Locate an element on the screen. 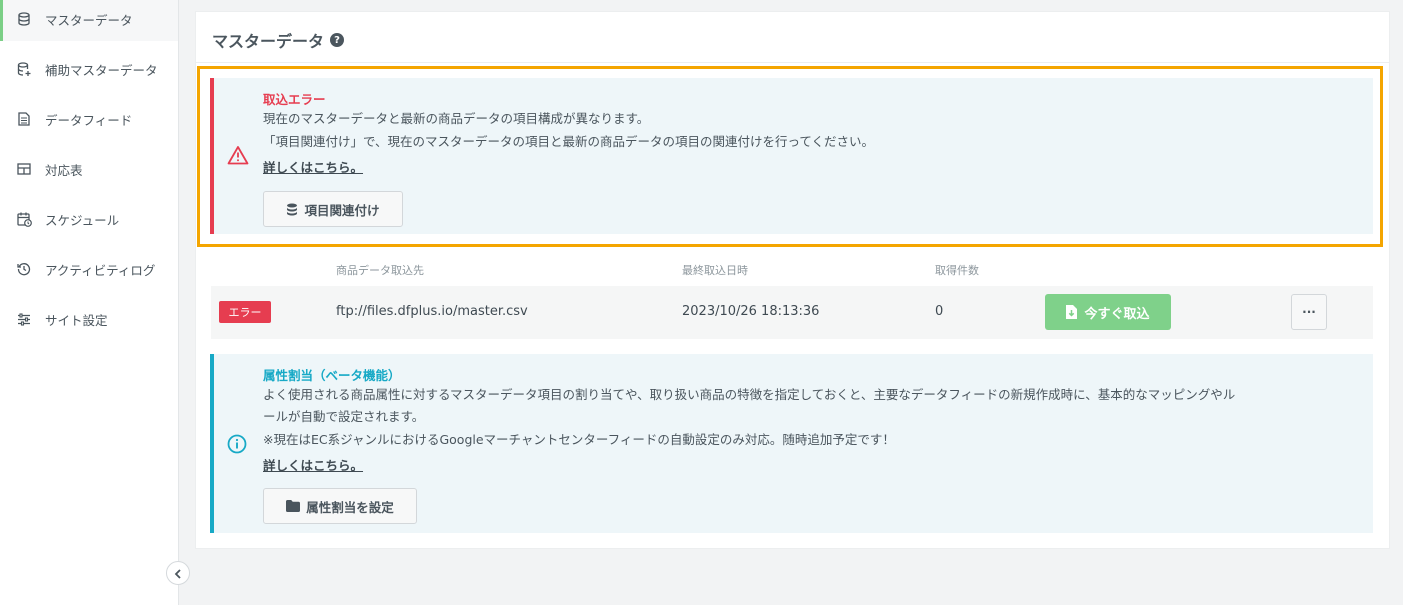  sidebar-item-schedule: スケジュール is located at coordinates (89, 219).